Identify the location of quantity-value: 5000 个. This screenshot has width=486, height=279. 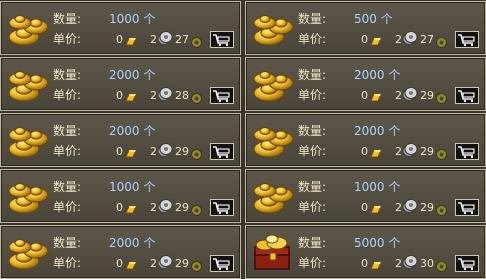
(377, 243).